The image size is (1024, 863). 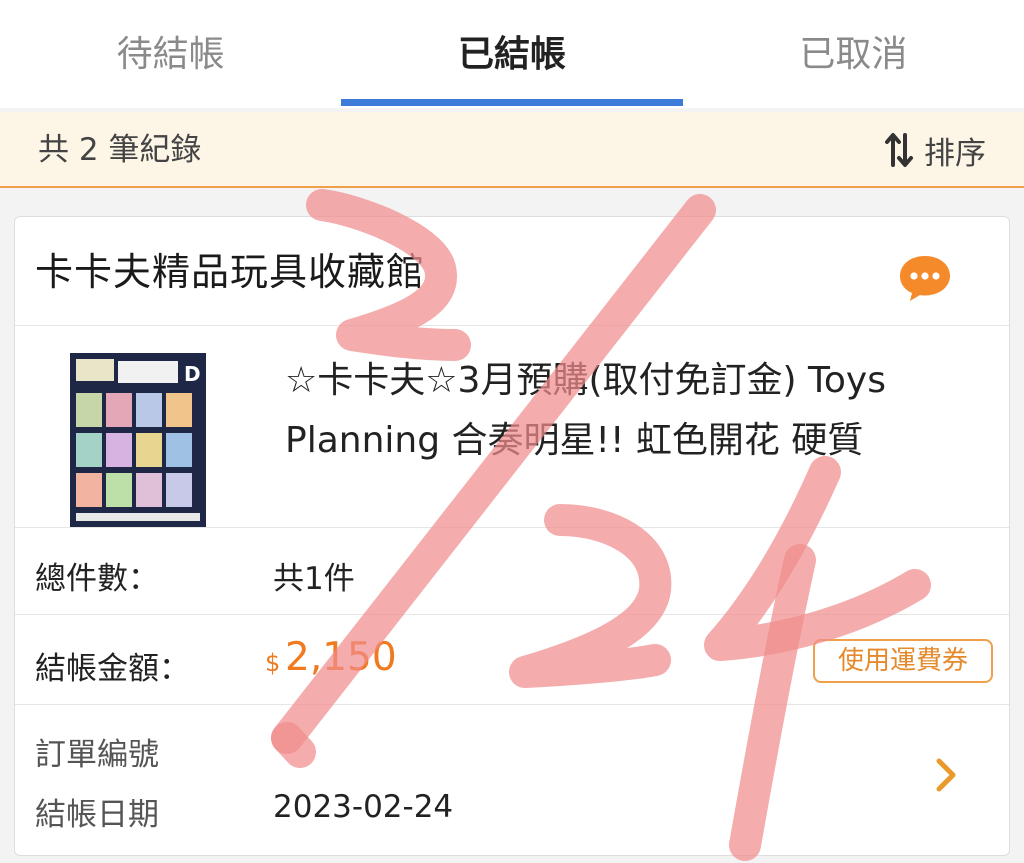 I want to click on order-number-label: 訂單編號, so click(x=97, y=755).